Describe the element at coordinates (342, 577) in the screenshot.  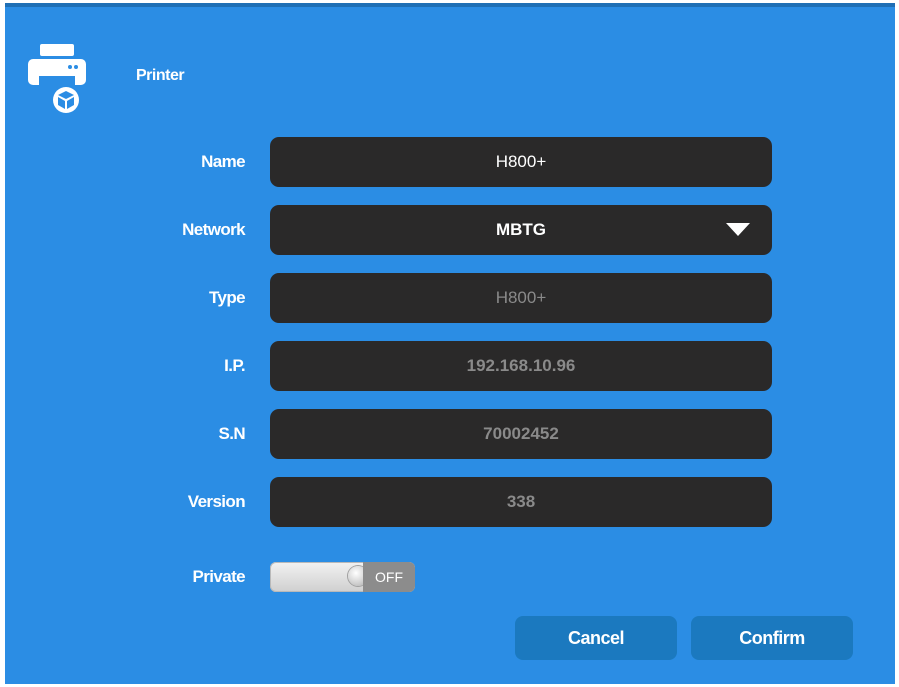
I see `private-toggle: OFF` at that location.